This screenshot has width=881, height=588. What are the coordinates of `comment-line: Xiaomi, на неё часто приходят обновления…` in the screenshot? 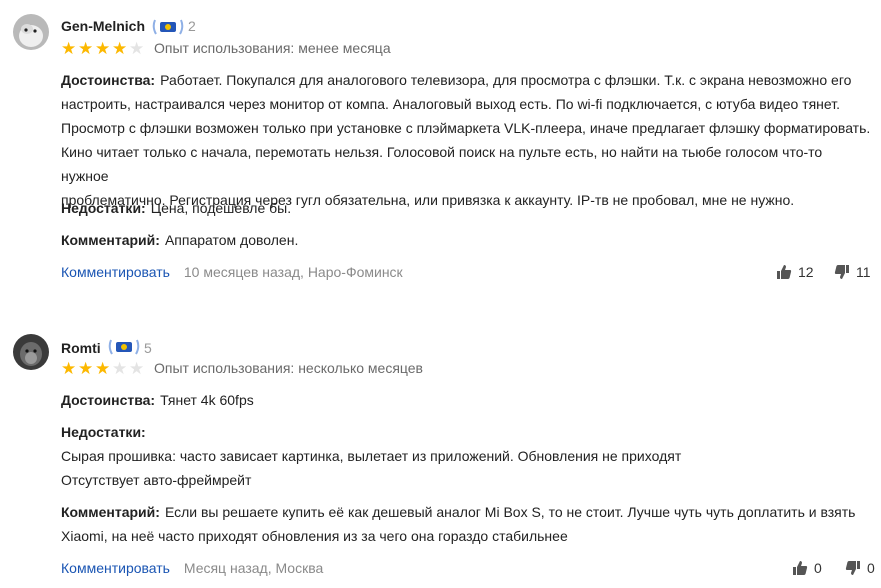 It's located at (314, 536).